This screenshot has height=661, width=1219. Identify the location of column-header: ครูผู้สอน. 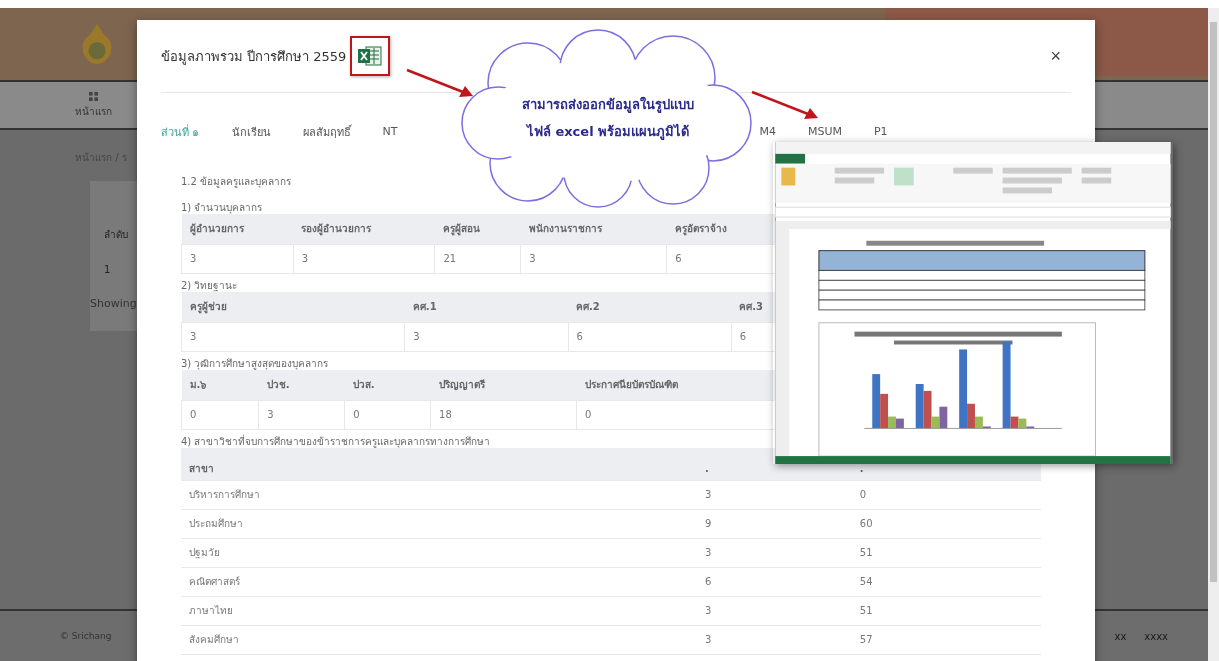
(477, 229).